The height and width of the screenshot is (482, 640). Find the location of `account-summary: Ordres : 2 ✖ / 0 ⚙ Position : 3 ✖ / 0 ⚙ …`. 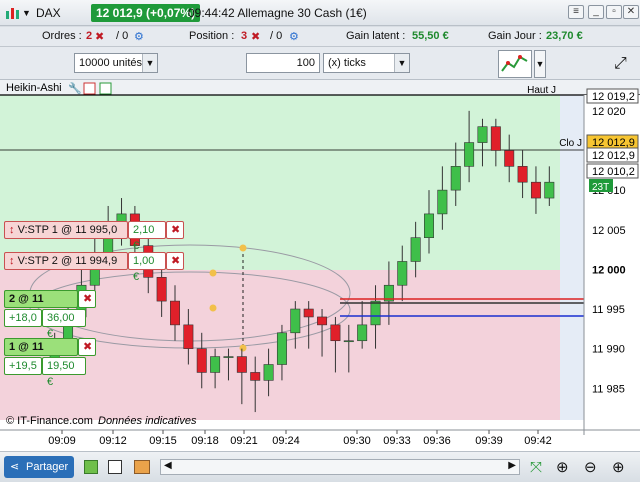

account-summary: Ordres : 2 ✖ / 0 ⚙ Position : 3 ✖ / 0 ⚙ … is located at coordinates (320, 37).